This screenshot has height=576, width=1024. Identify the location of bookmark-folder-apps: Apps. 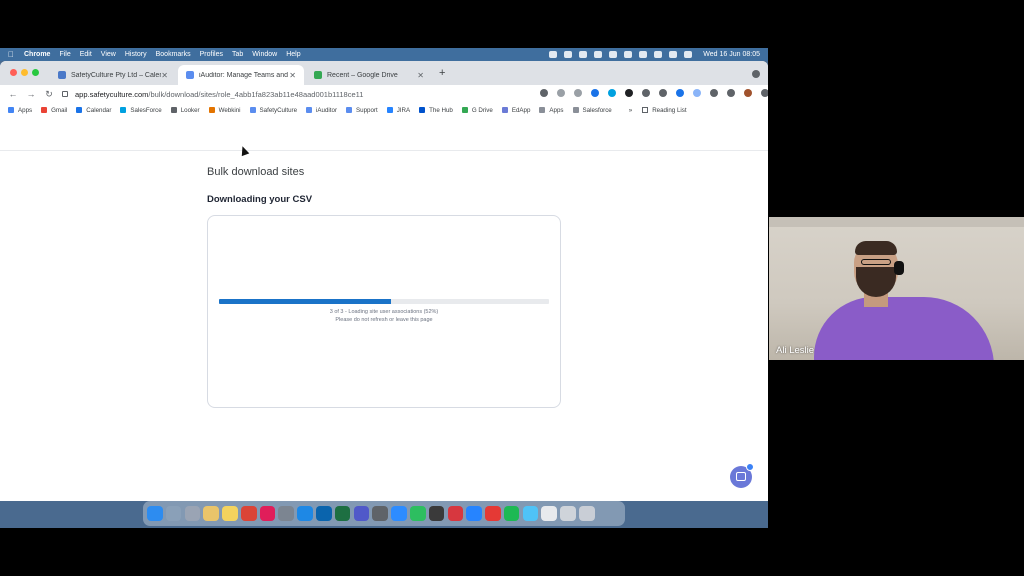
(551, 110).